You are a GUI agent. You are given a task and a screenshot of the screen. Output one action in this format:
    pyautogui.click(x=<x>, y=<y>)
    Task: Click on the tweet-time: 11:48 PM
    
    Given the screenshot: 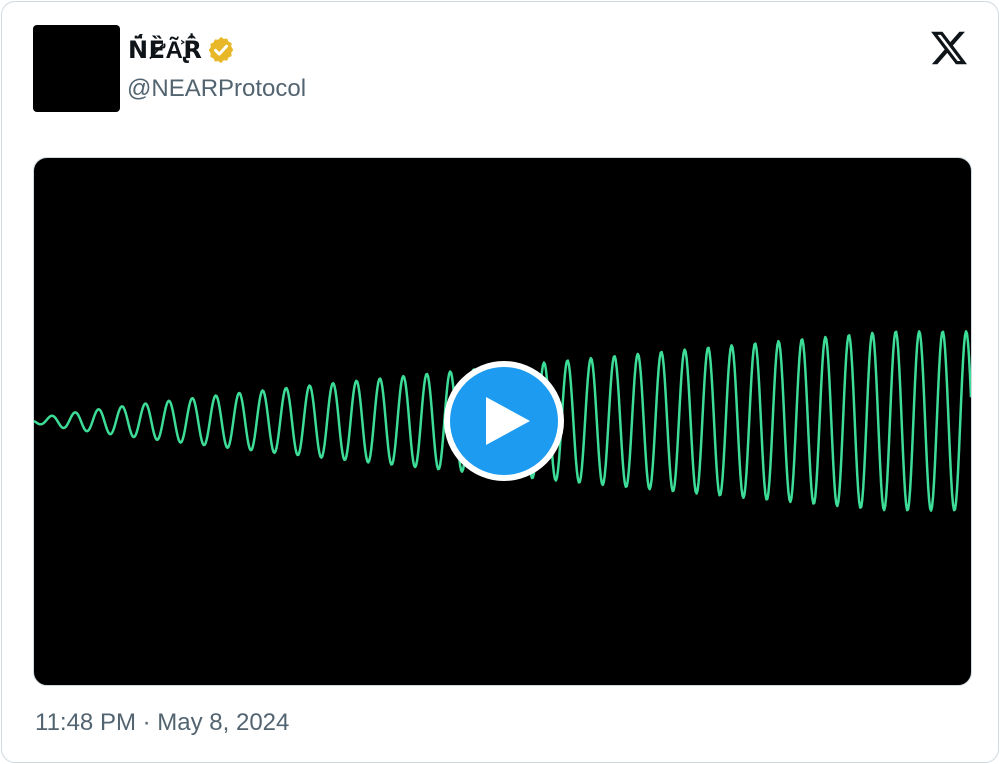 What is the action you would take?
    pyautogui.click(x=85, y=722)
    